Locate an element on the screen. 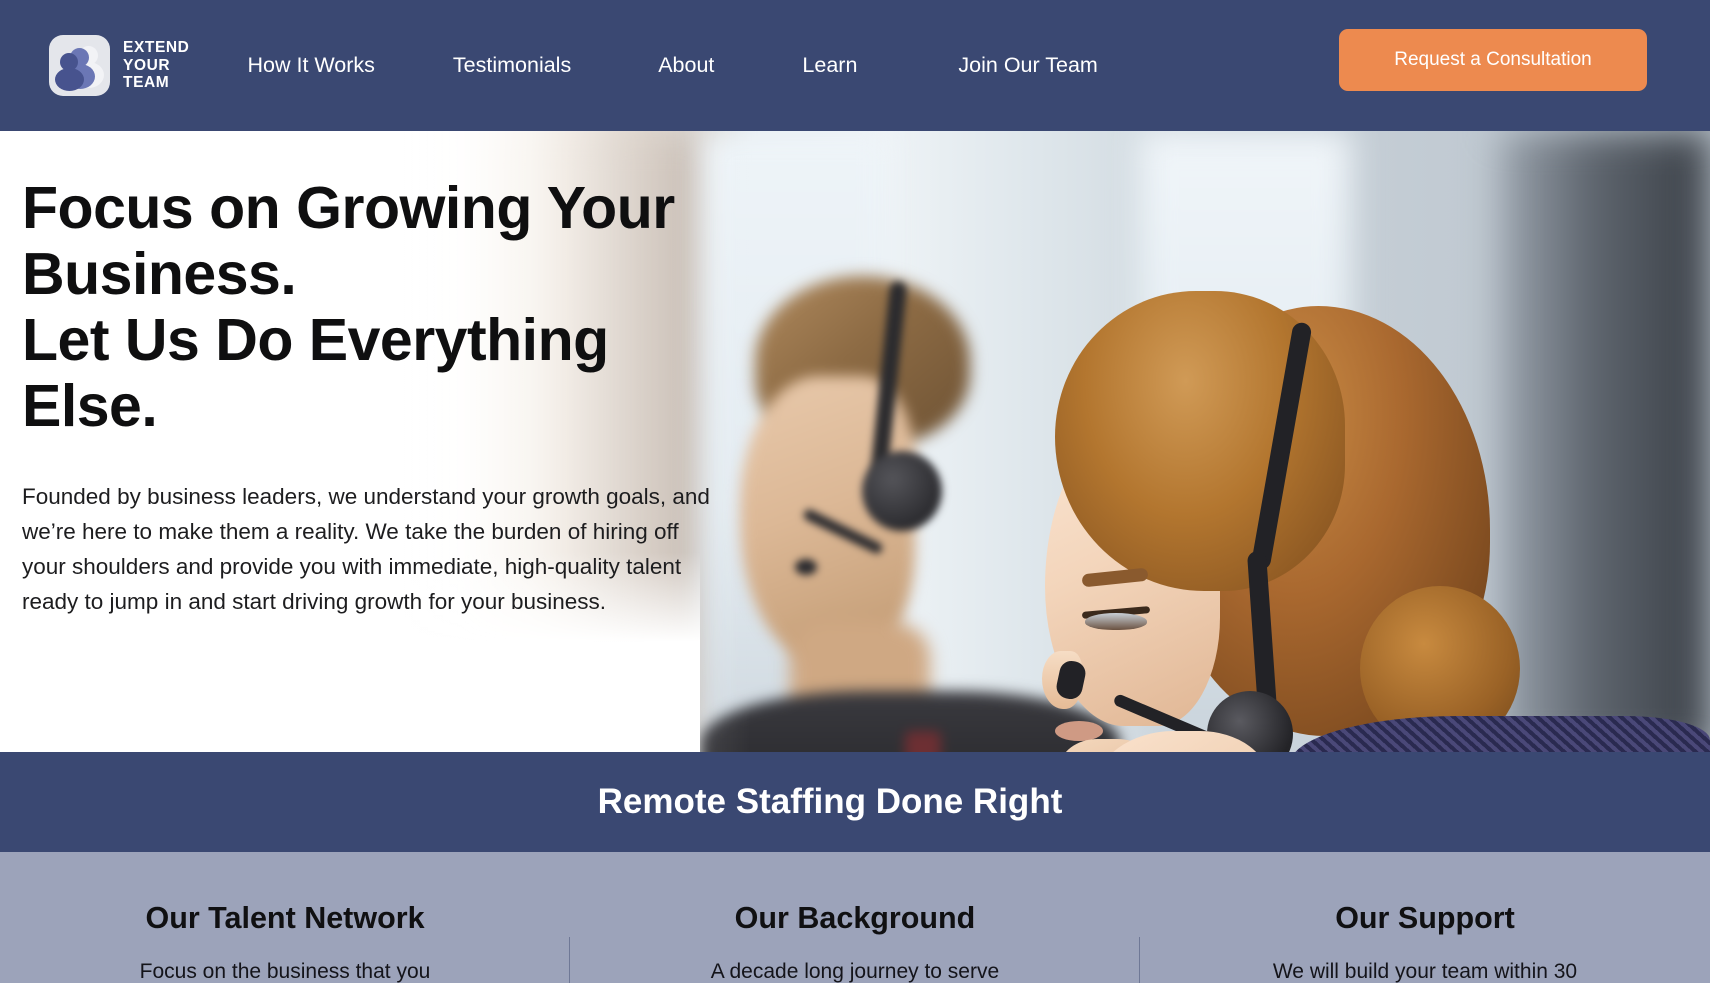  banner-title: Remote Staffing Done Right is located at coordinates (830, 801).